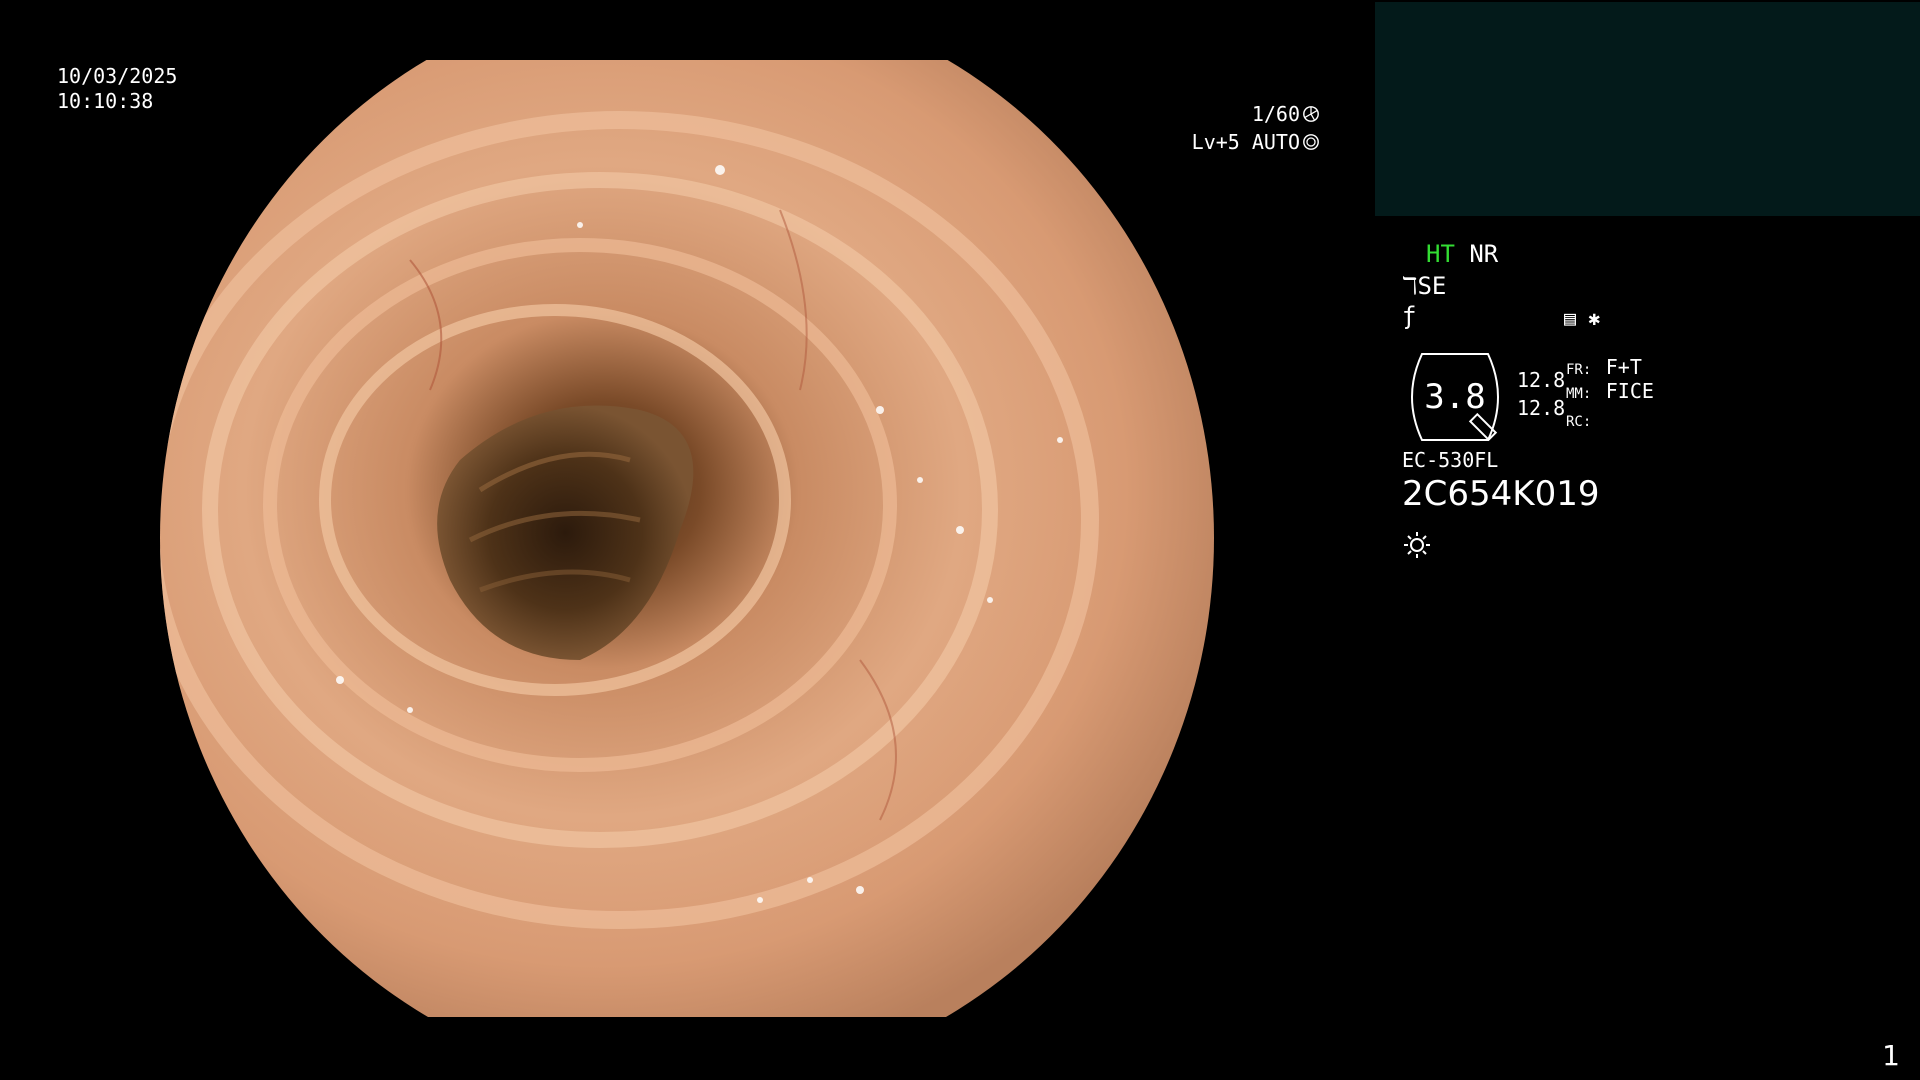 The width and height of the screenshot is (1920, 1080). Describe the element at coordinates (1311, 114) in the screenshot. I see `shutter-icon` at that location.